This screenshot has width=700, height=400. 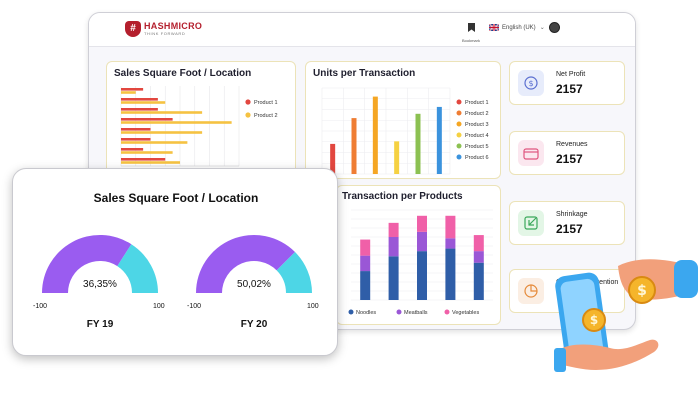 What do you see at coordinates (416, 313) in the screenshot?
I see `legend-label: Meatballs` at bounding box center [416, 313].